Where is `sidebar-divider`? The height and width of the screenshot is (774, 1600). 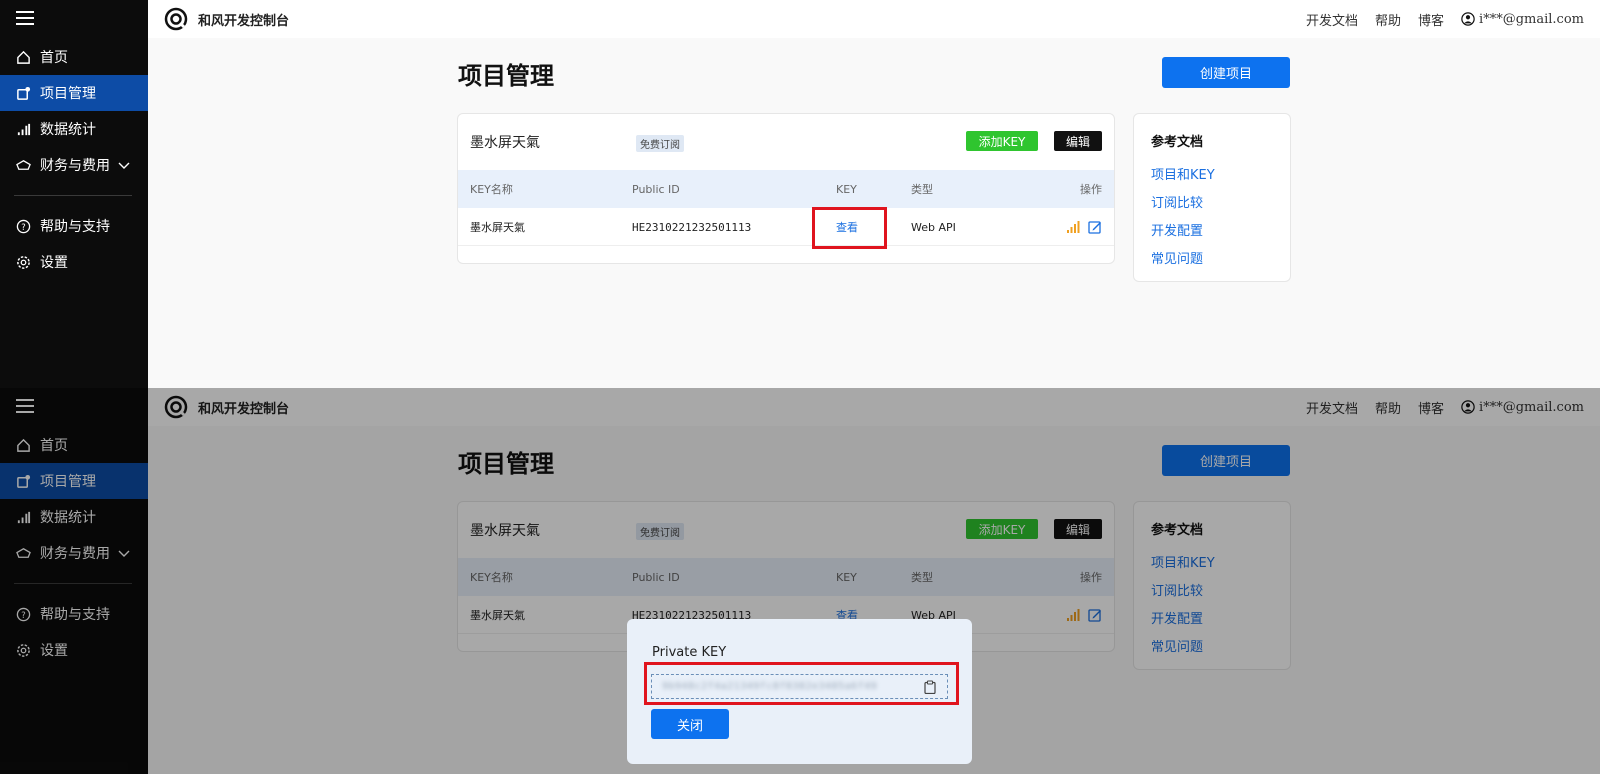 sidebar-divider is located at coordinates (73, 195).